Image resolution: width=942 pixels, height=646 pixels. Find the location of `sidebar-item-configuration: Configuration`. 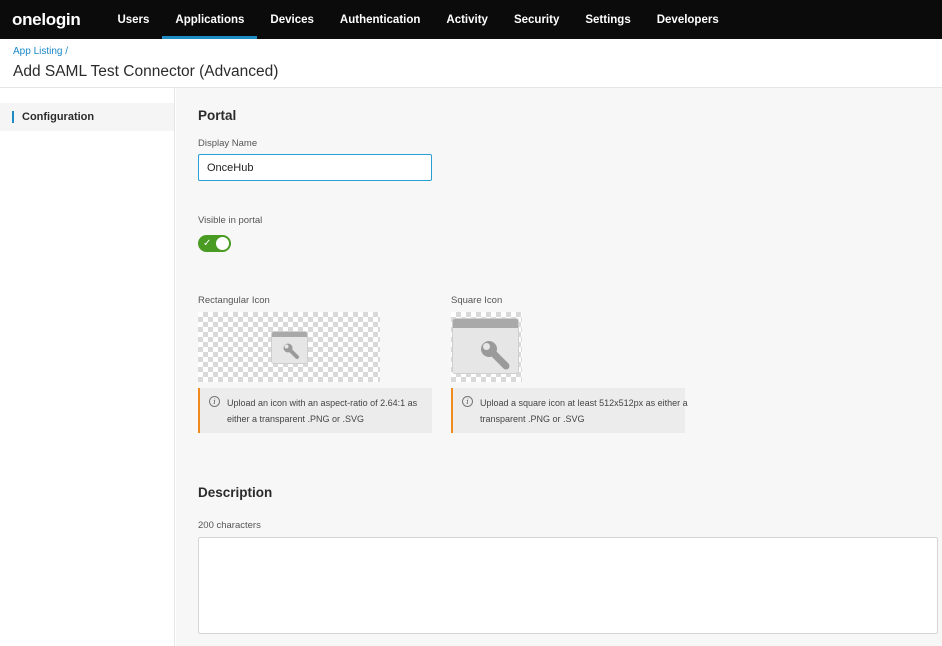

sidebar-item-configuration: Configuration is located at coordinates (87, 117).